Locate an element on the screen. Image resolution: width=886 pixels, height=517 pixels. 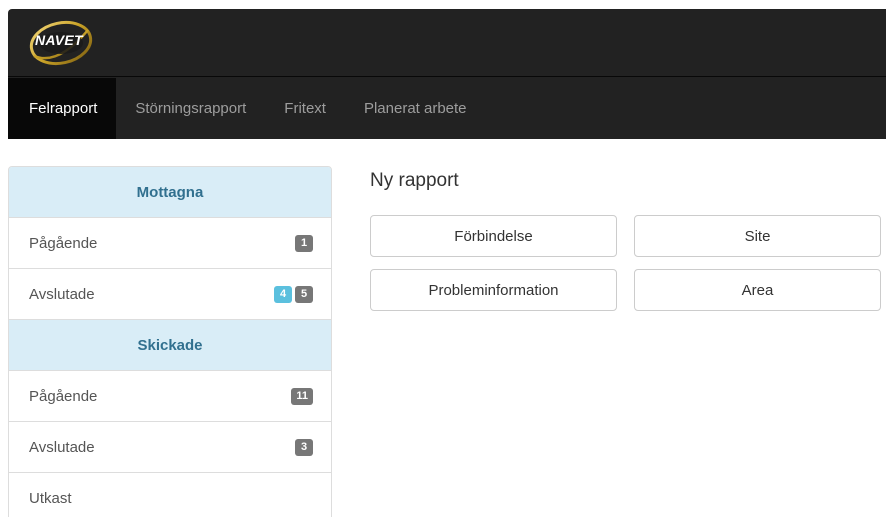
nav-item-fritext: Fritext is located at coordinates (305, 108).